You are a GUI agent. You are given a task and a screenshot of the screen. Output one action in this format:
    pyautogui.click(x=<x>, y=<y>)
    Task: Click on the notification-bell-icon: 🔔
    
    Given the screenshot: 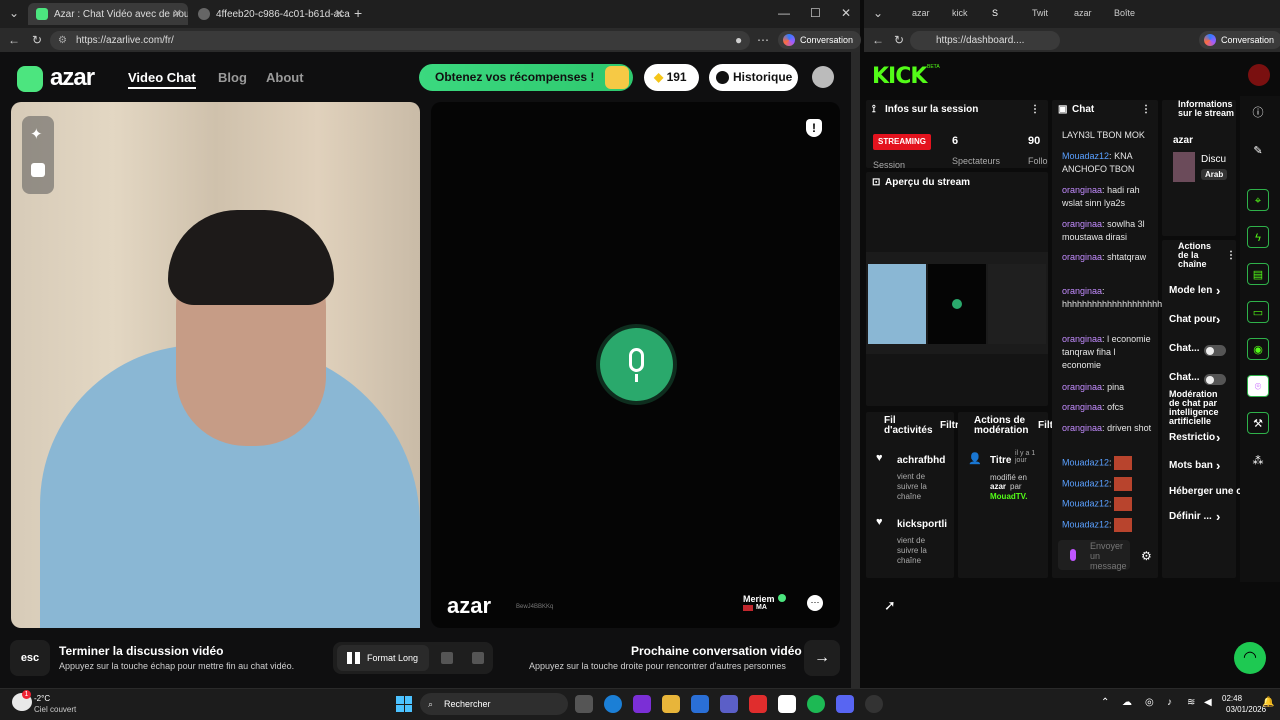 What is the action you would take?
    pyautogui.click(x=1268, y=702)
    